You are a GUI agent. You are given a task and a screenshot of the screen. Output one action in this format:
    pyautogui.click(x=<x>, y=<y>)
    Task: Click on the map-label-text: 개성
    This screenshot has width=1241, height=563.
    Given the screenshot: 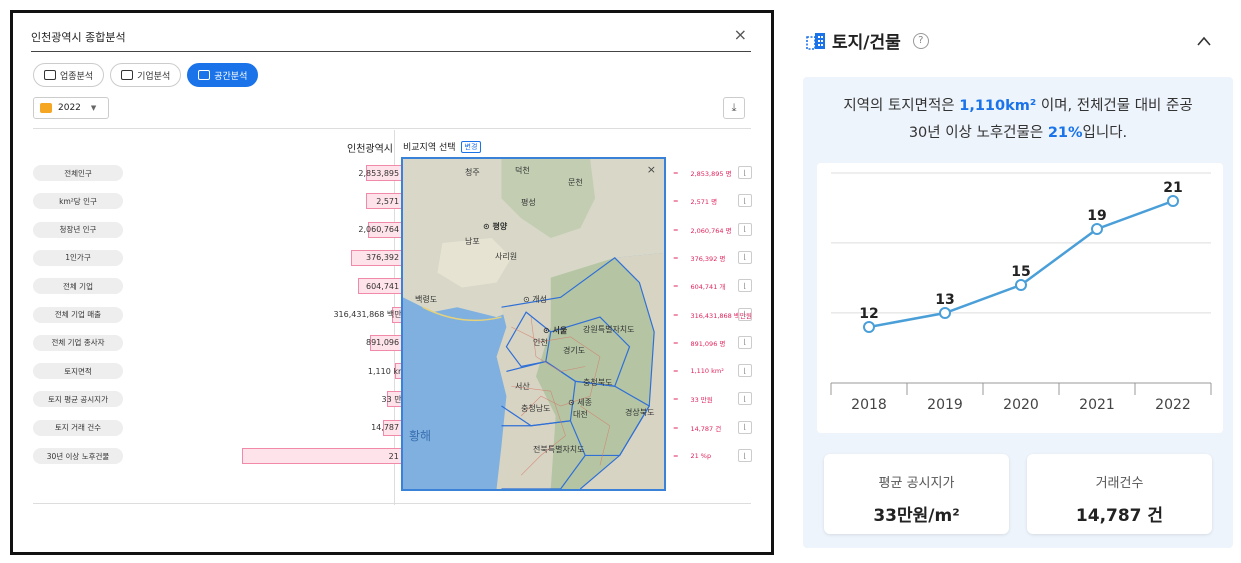 What is the action you would take?
    pyautogui.click(x=539, y=299)
    